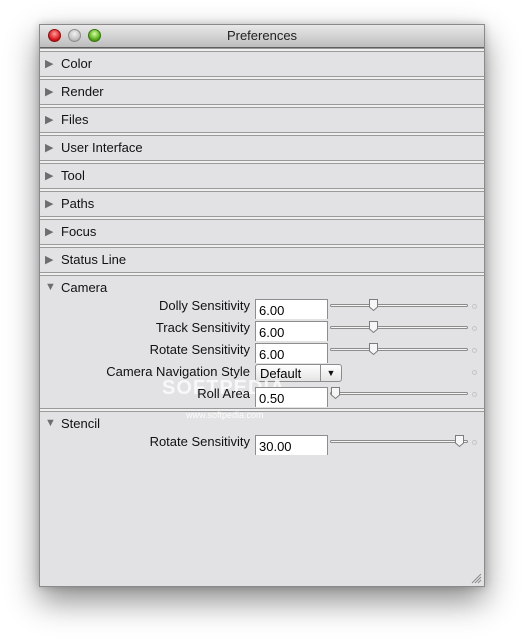 Image resolution: width=525 pixels, height=642 pixels. What do you see at coordinates (262, 120) in the screenshot?
I see `section-files: ▶ Files` at bounding box center [262, 120].